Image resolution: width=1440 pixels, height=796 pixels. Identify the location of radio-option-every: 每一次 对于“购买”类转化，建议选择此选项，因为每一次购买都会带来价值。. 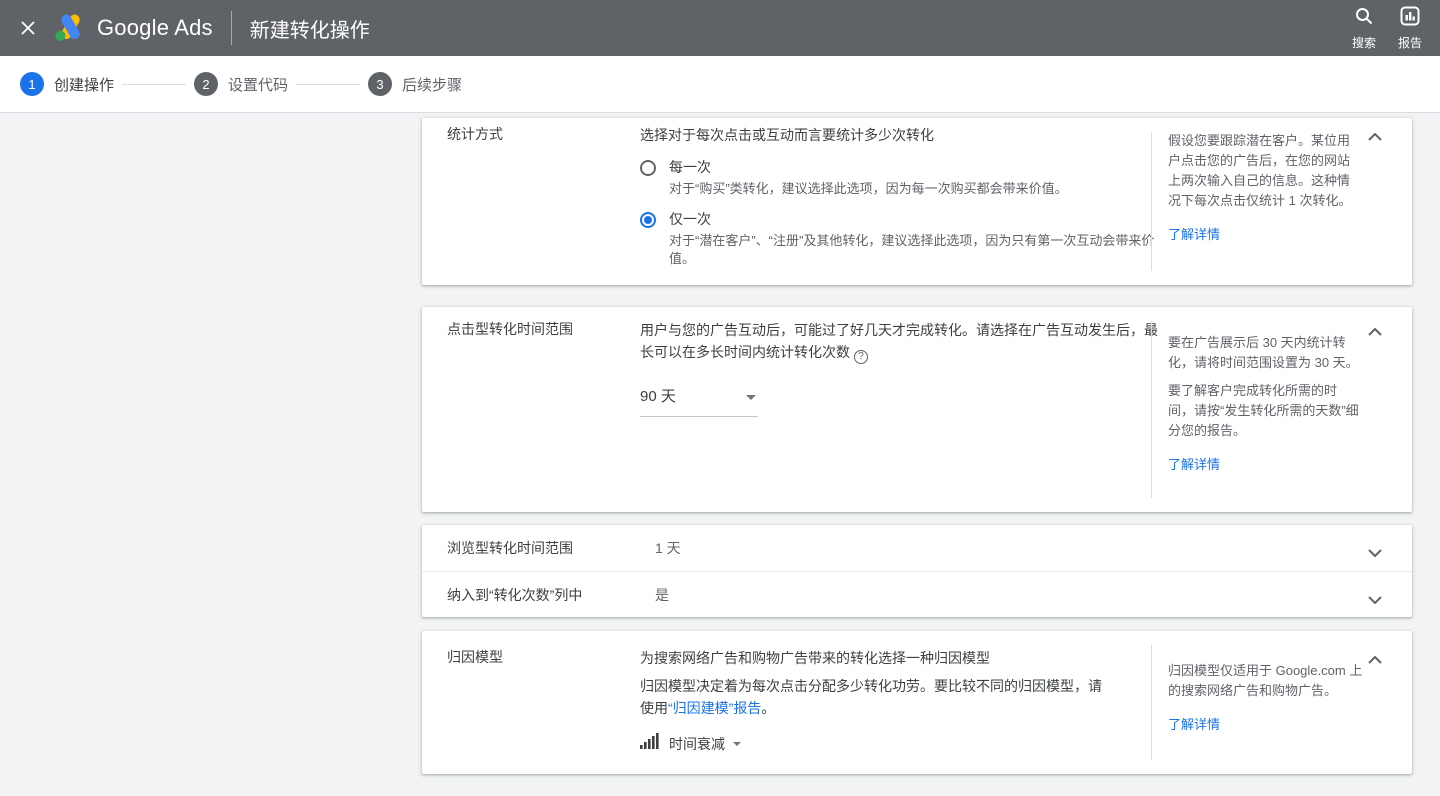
(900, 177).